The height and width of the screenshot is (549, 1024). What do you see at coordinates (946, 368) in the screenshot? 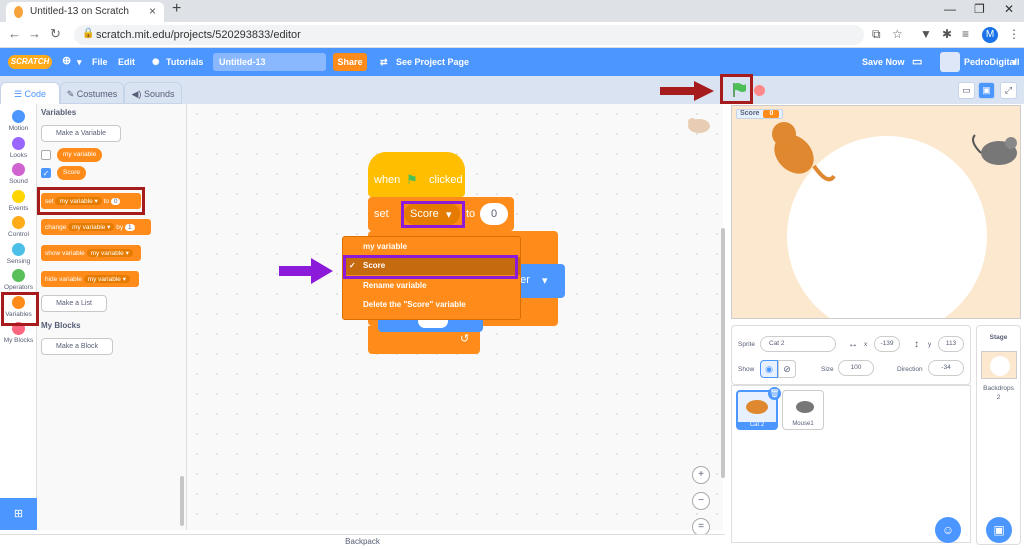
I see `direction-input: -34` at bounding box center [946, 368].